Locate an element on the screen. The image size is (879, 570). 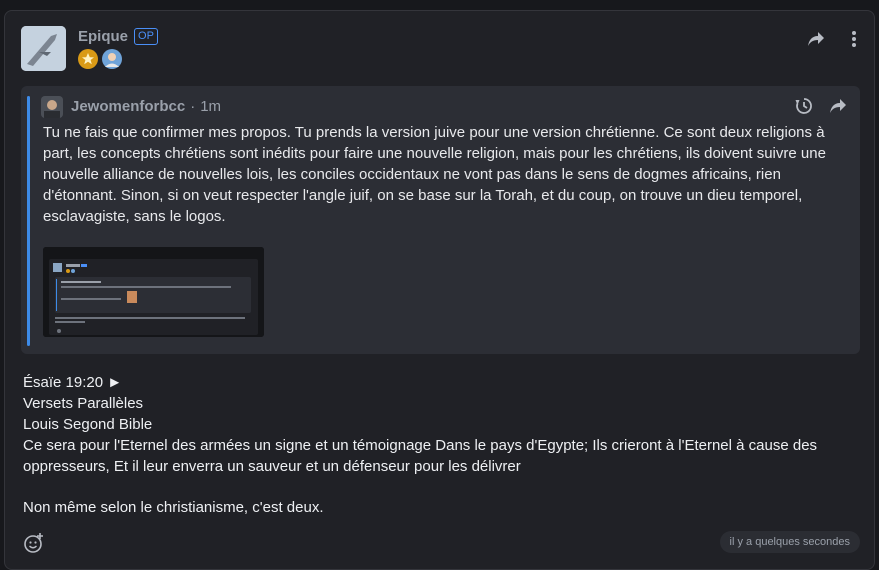
quote-author-avatar is located at coordinates (52, 107).